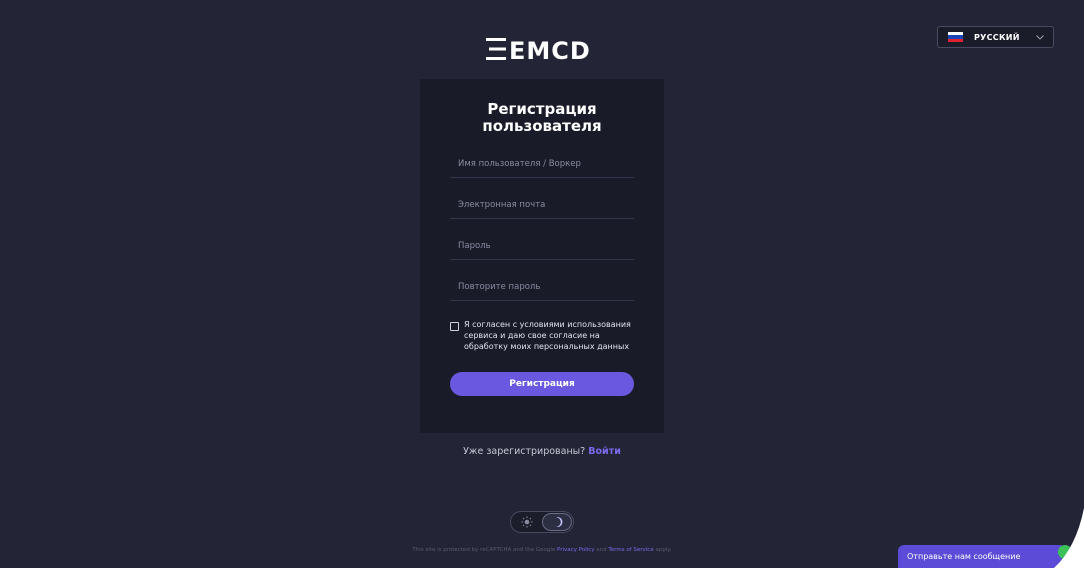  Describe the element at coordinates (542, 126) in the screenshot. I see `title-line-2: пользователя` at that location.